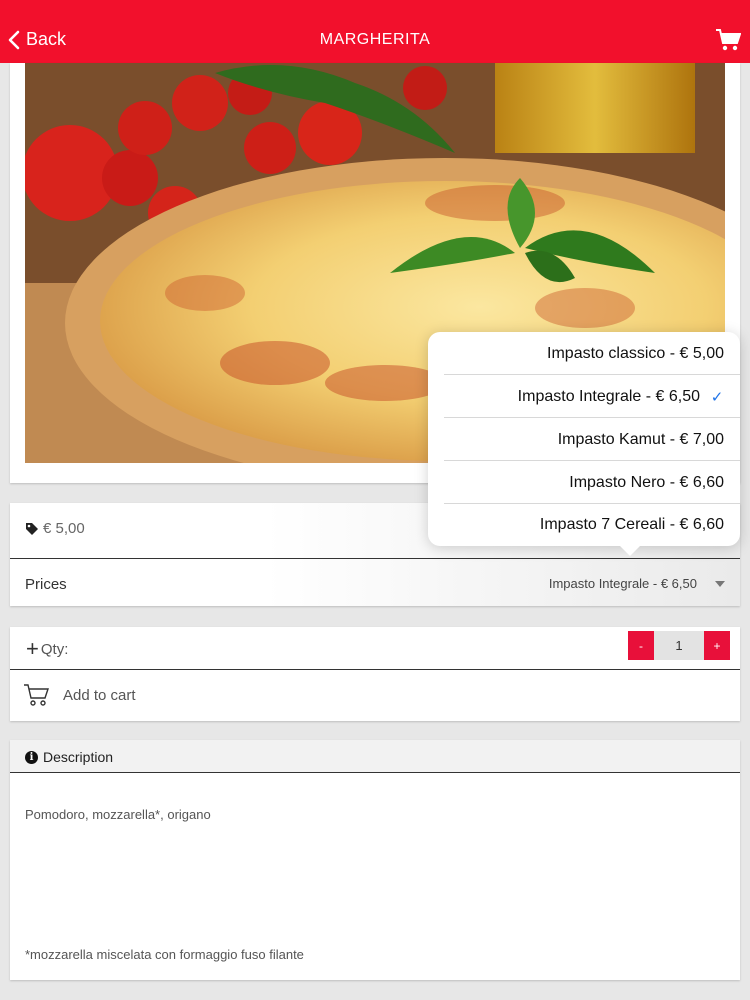 The height and width of the screenshot is (1000, 750). Describe the element at coordinates (99, 695) in the screenshot. I see `add-to-cart-label: Add to cart` at that location.